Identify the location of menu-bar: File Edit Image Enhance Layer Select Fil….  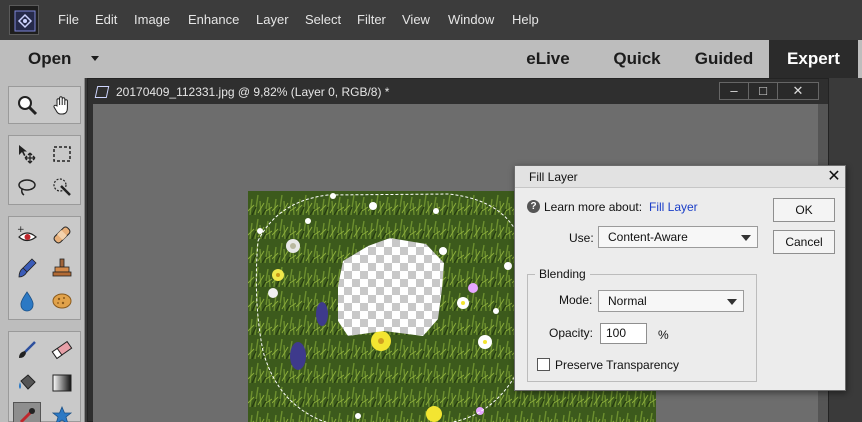
(431, 20).